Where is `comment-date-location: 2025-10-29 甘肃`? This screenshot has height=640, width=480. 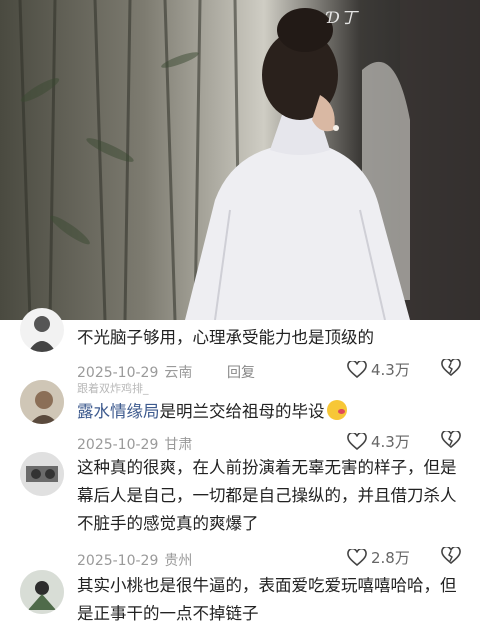
comment-date-location: 2025-10-29 甘肃 is located at coordinates (134, 444).